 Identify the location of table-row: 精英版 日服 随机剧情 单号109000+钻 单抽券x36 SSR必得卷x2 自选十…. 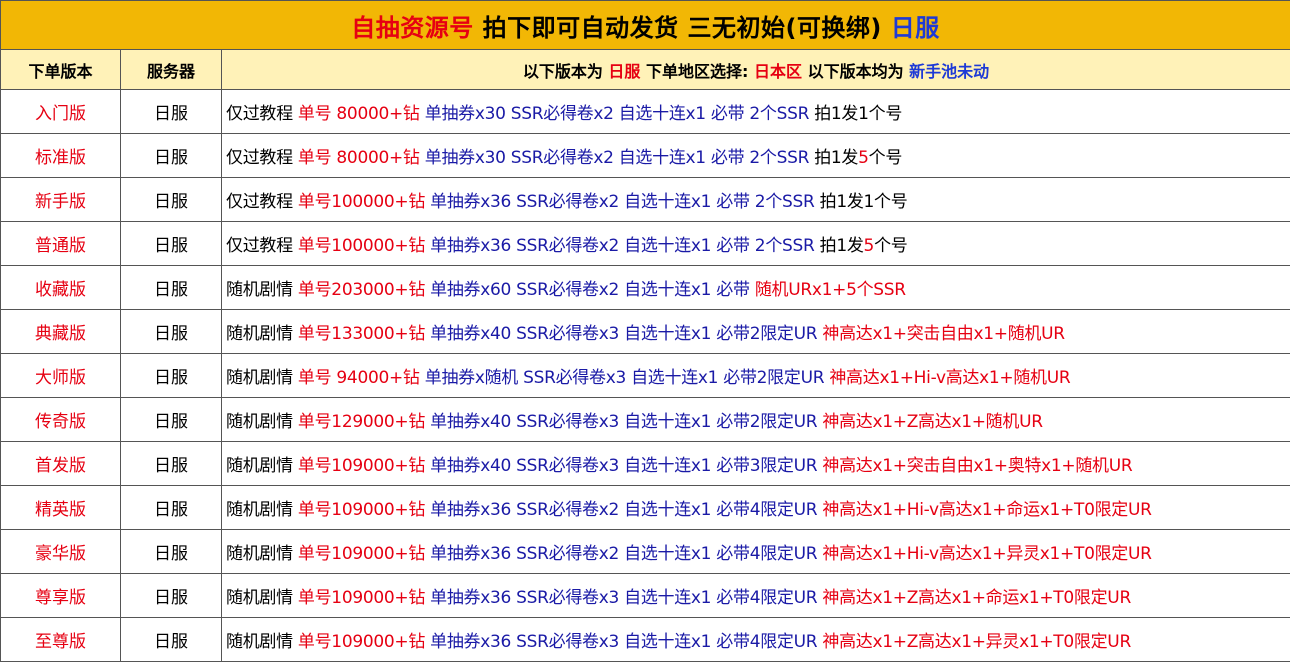
(645, 507).